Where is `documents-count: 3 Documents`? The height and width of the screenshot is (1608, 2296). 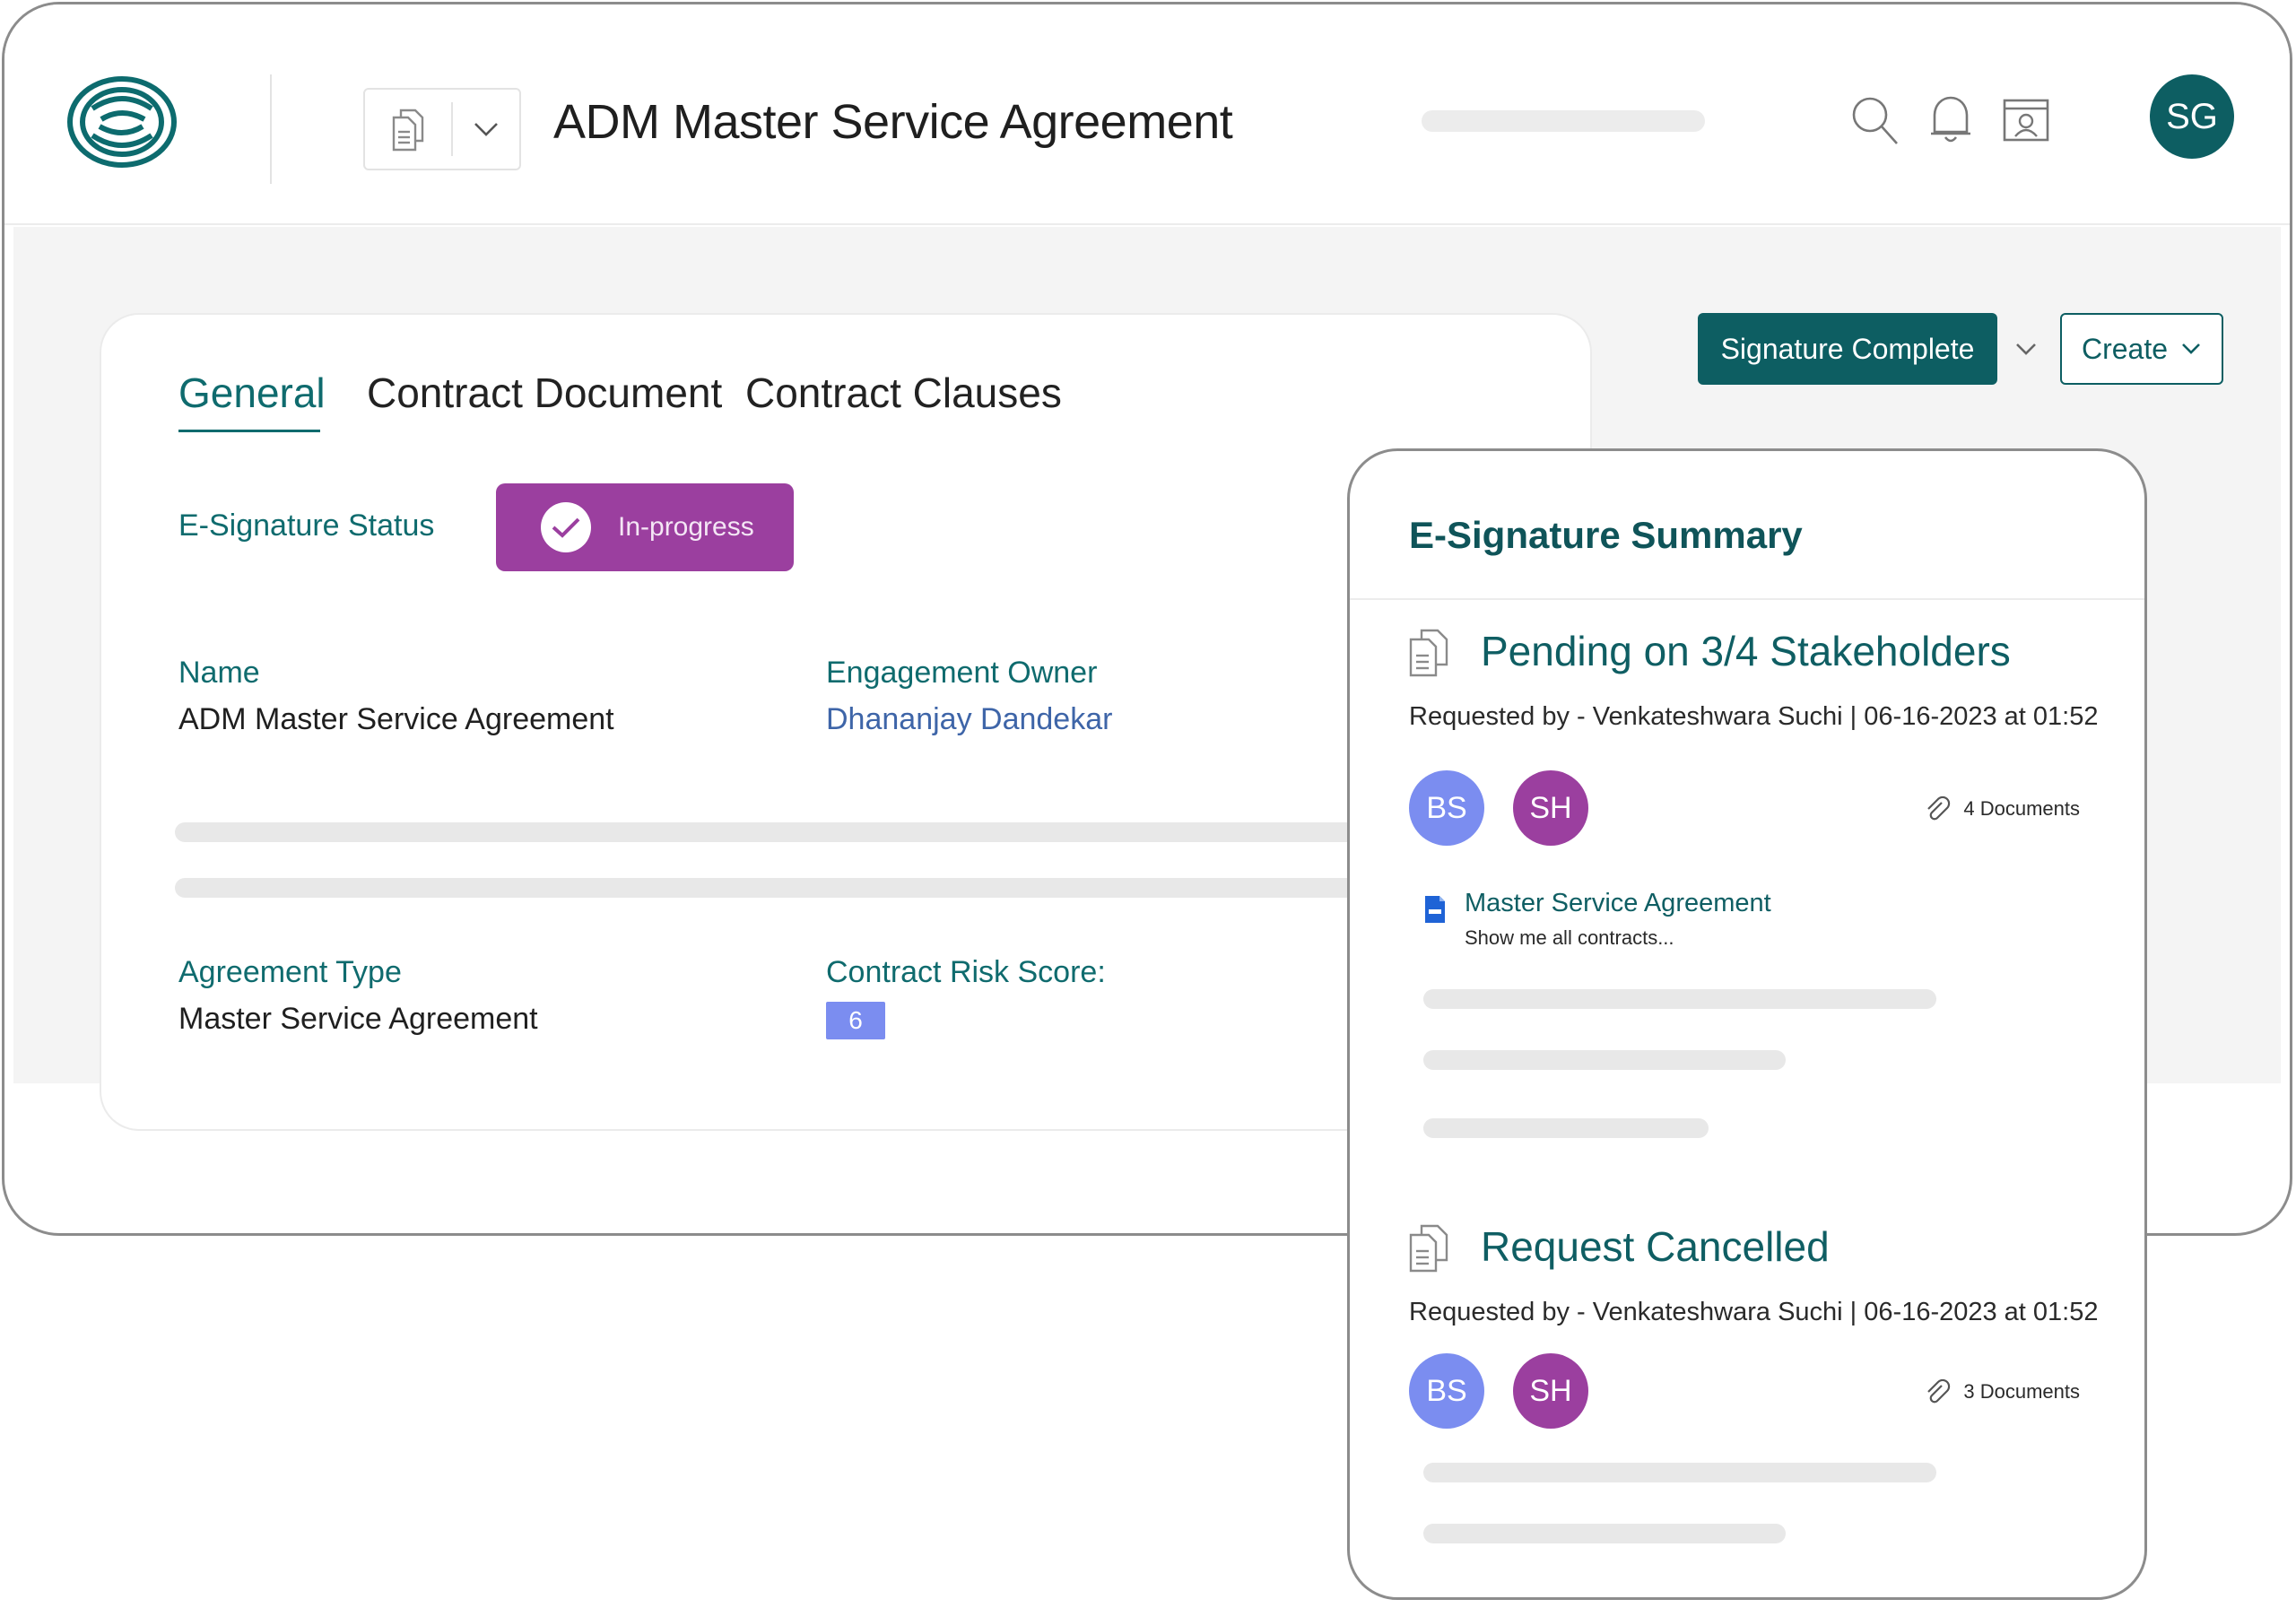 documents-count: 3 Documents is located at coordinates (2002, 1391).